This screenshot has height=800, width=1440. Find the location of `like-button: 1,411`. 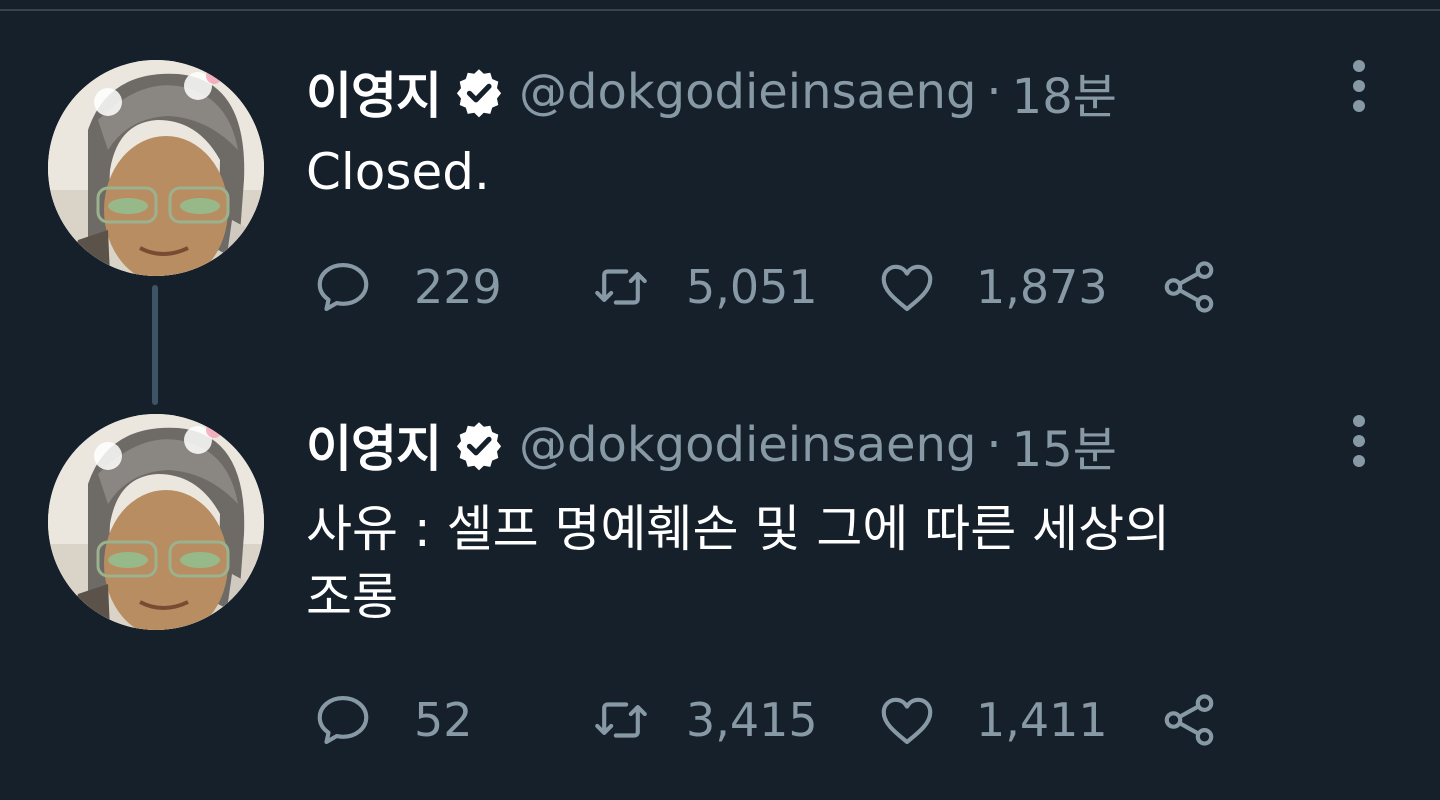

like-button: 1,411 is located at coordinates (992, 720).